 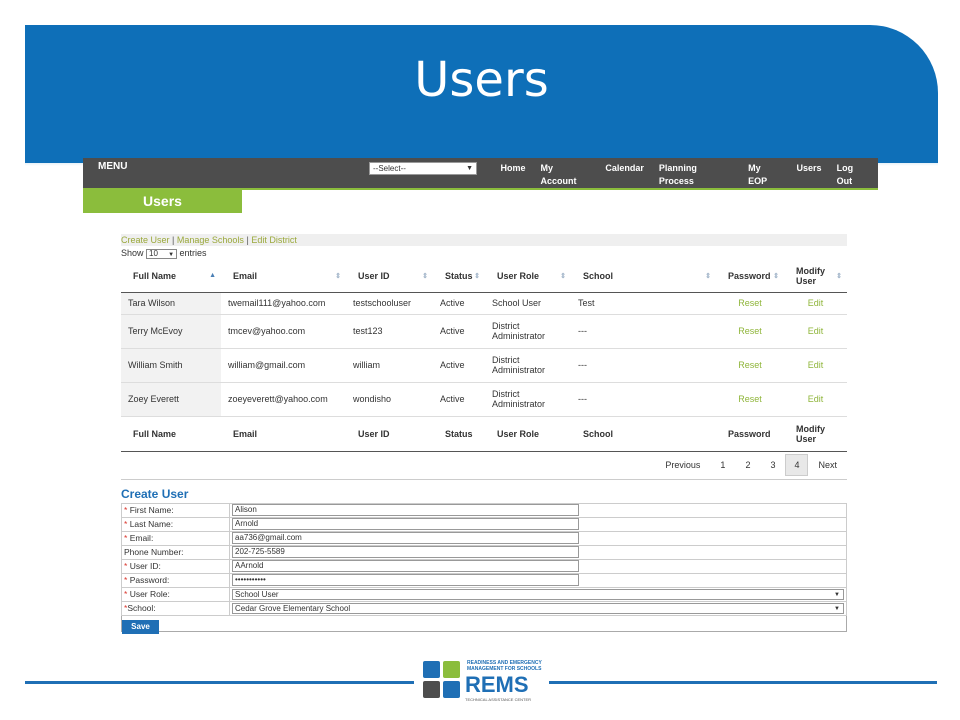 I want to click on pager-next: Next, so click(x=827, y=465).